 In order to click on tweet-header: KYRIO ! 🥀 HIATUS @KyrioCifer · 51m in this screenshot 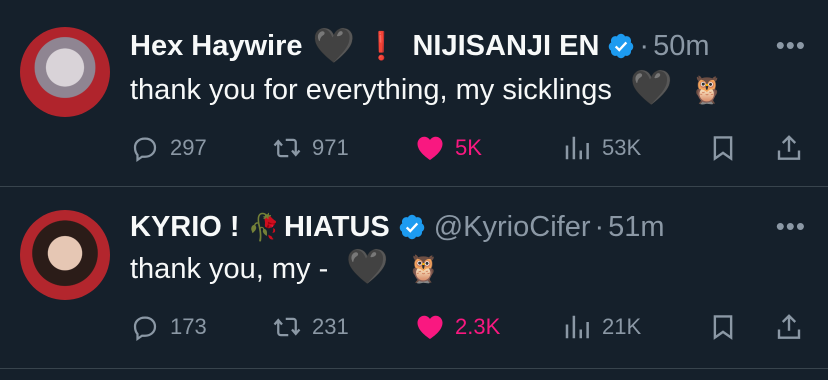, I will do `click(397, 227)`.